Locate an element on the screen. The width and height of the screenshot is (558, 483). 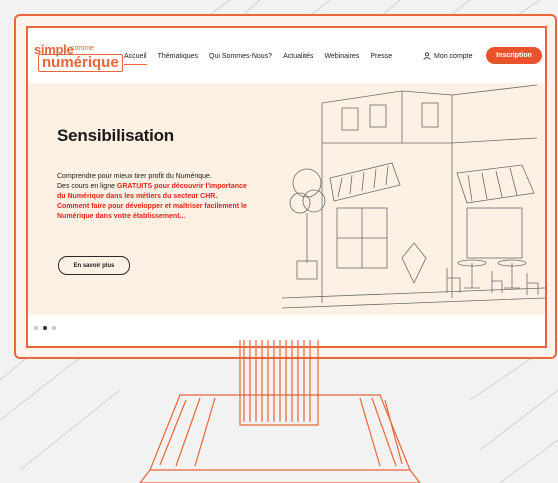
nav-item-qui-sommes-nous: Qui Sommes-Nous? is located at coordinates (240, 58).